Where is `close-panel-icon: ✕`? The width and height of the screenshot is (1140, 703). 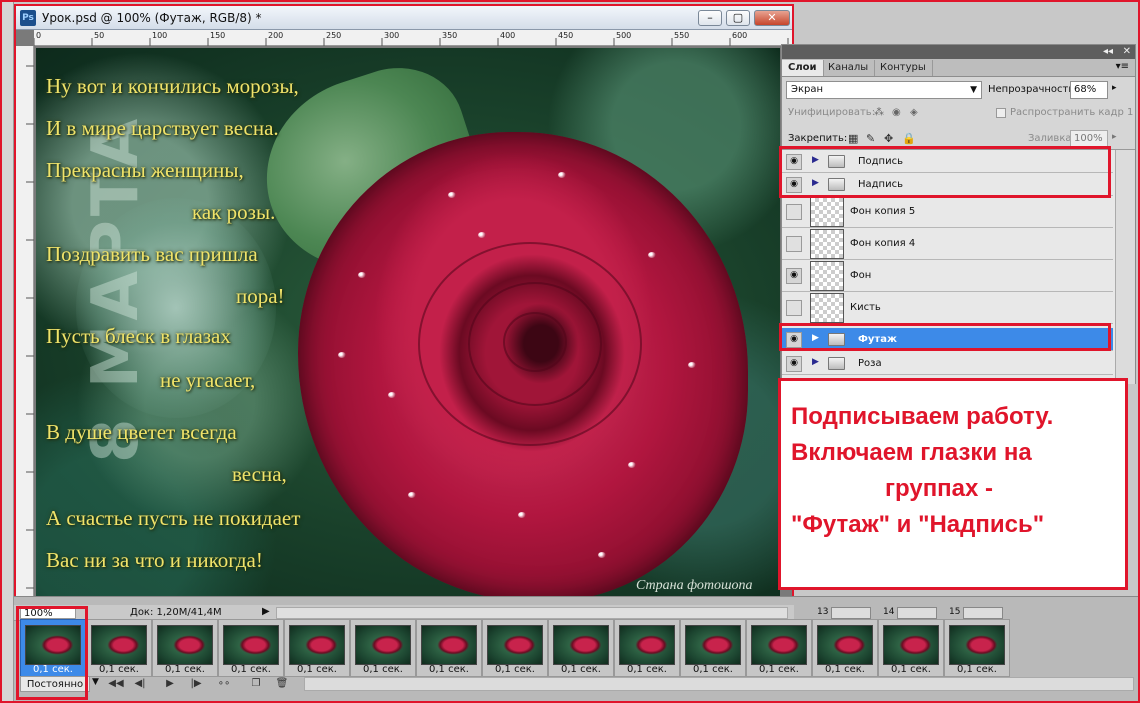 close-panel-icon: ✕ is located at coordinates (1127, 52).